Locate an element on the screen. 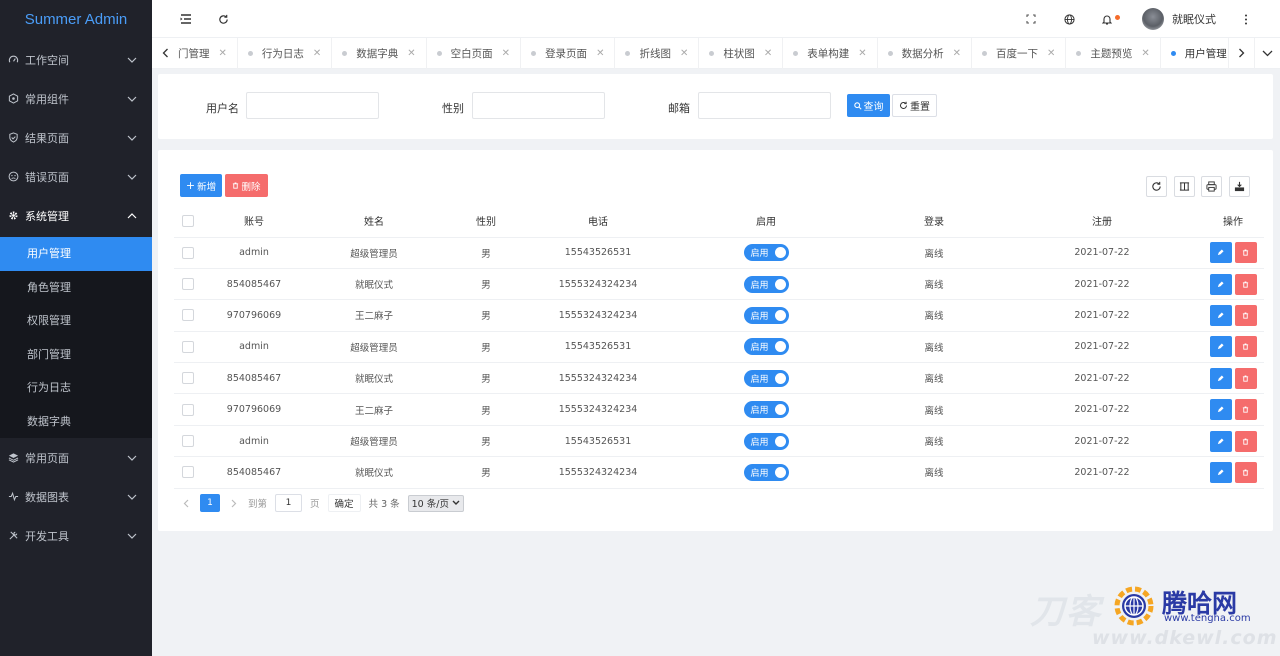 This screenshot has height=656, width=1280. print-button is located at coordinates (1211, 186).